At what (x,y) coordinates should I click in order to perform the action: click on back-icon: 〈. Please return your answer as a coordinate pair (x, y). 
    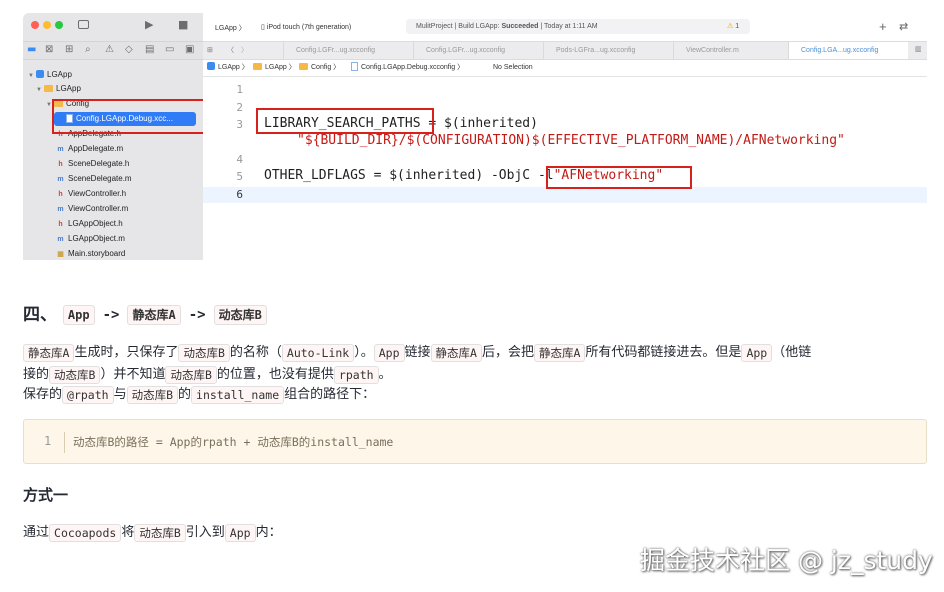
    Looking at the image, I should click on (230, 50).